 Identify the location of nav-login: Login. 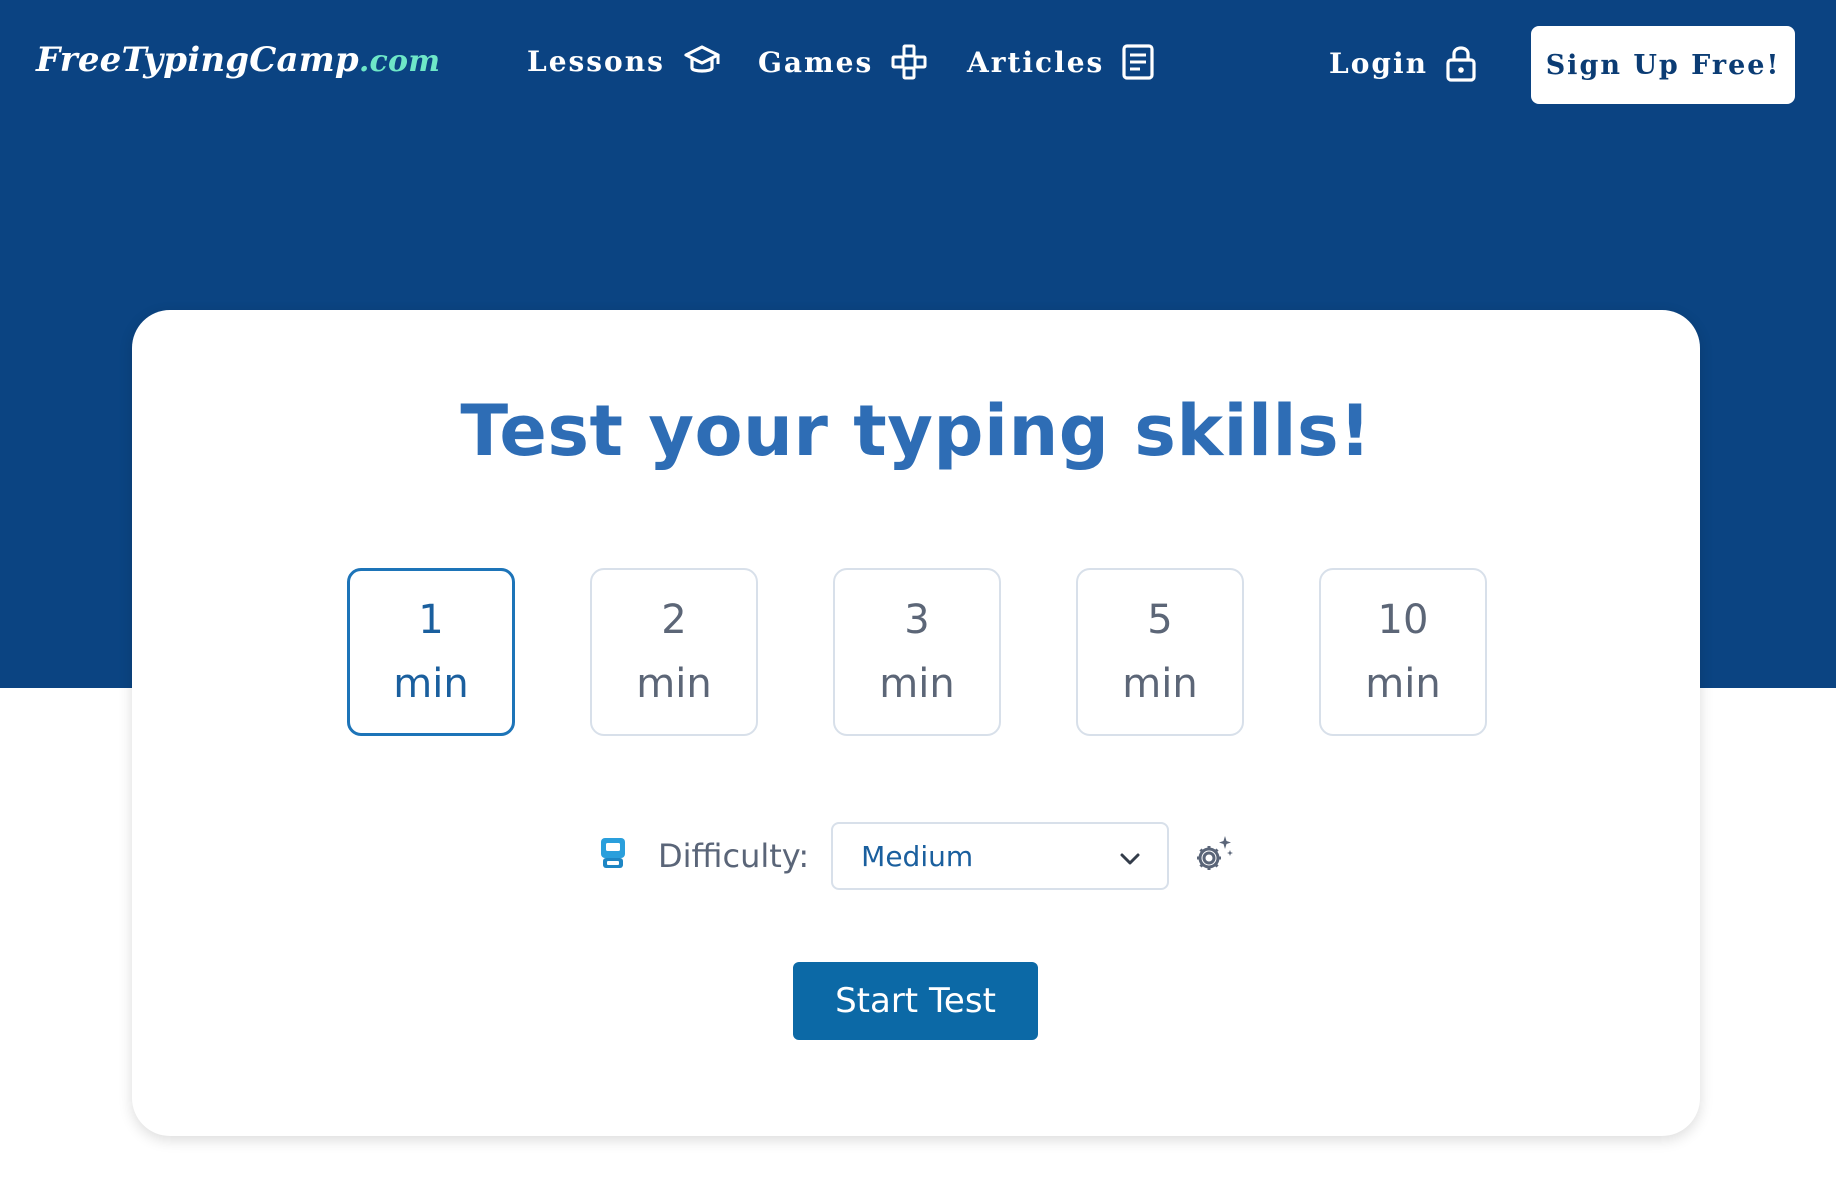
(1402, 63).